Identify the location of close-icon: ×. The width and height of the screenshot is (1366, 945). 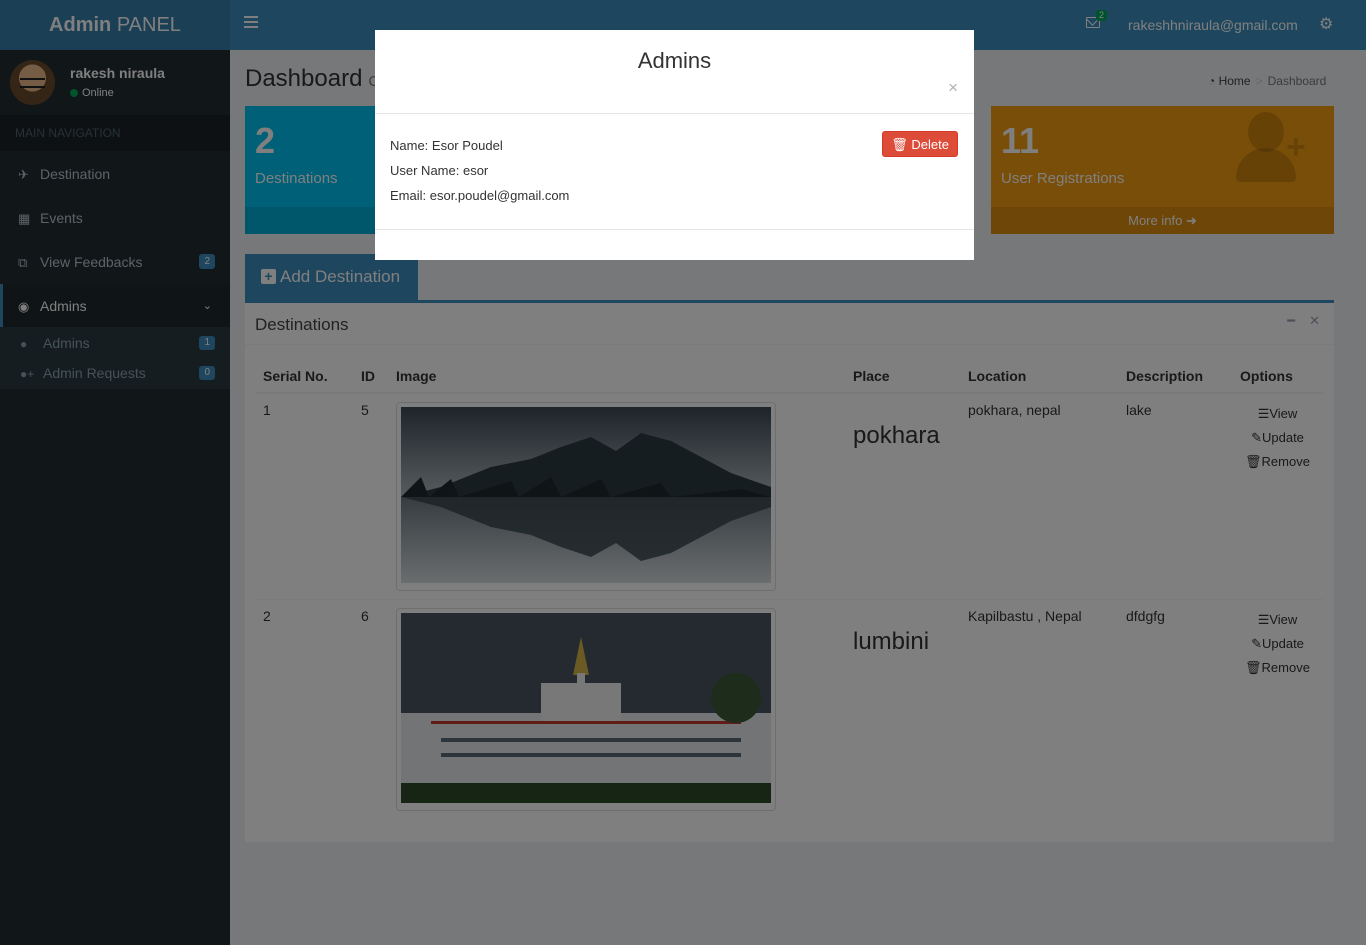
(953, 88).